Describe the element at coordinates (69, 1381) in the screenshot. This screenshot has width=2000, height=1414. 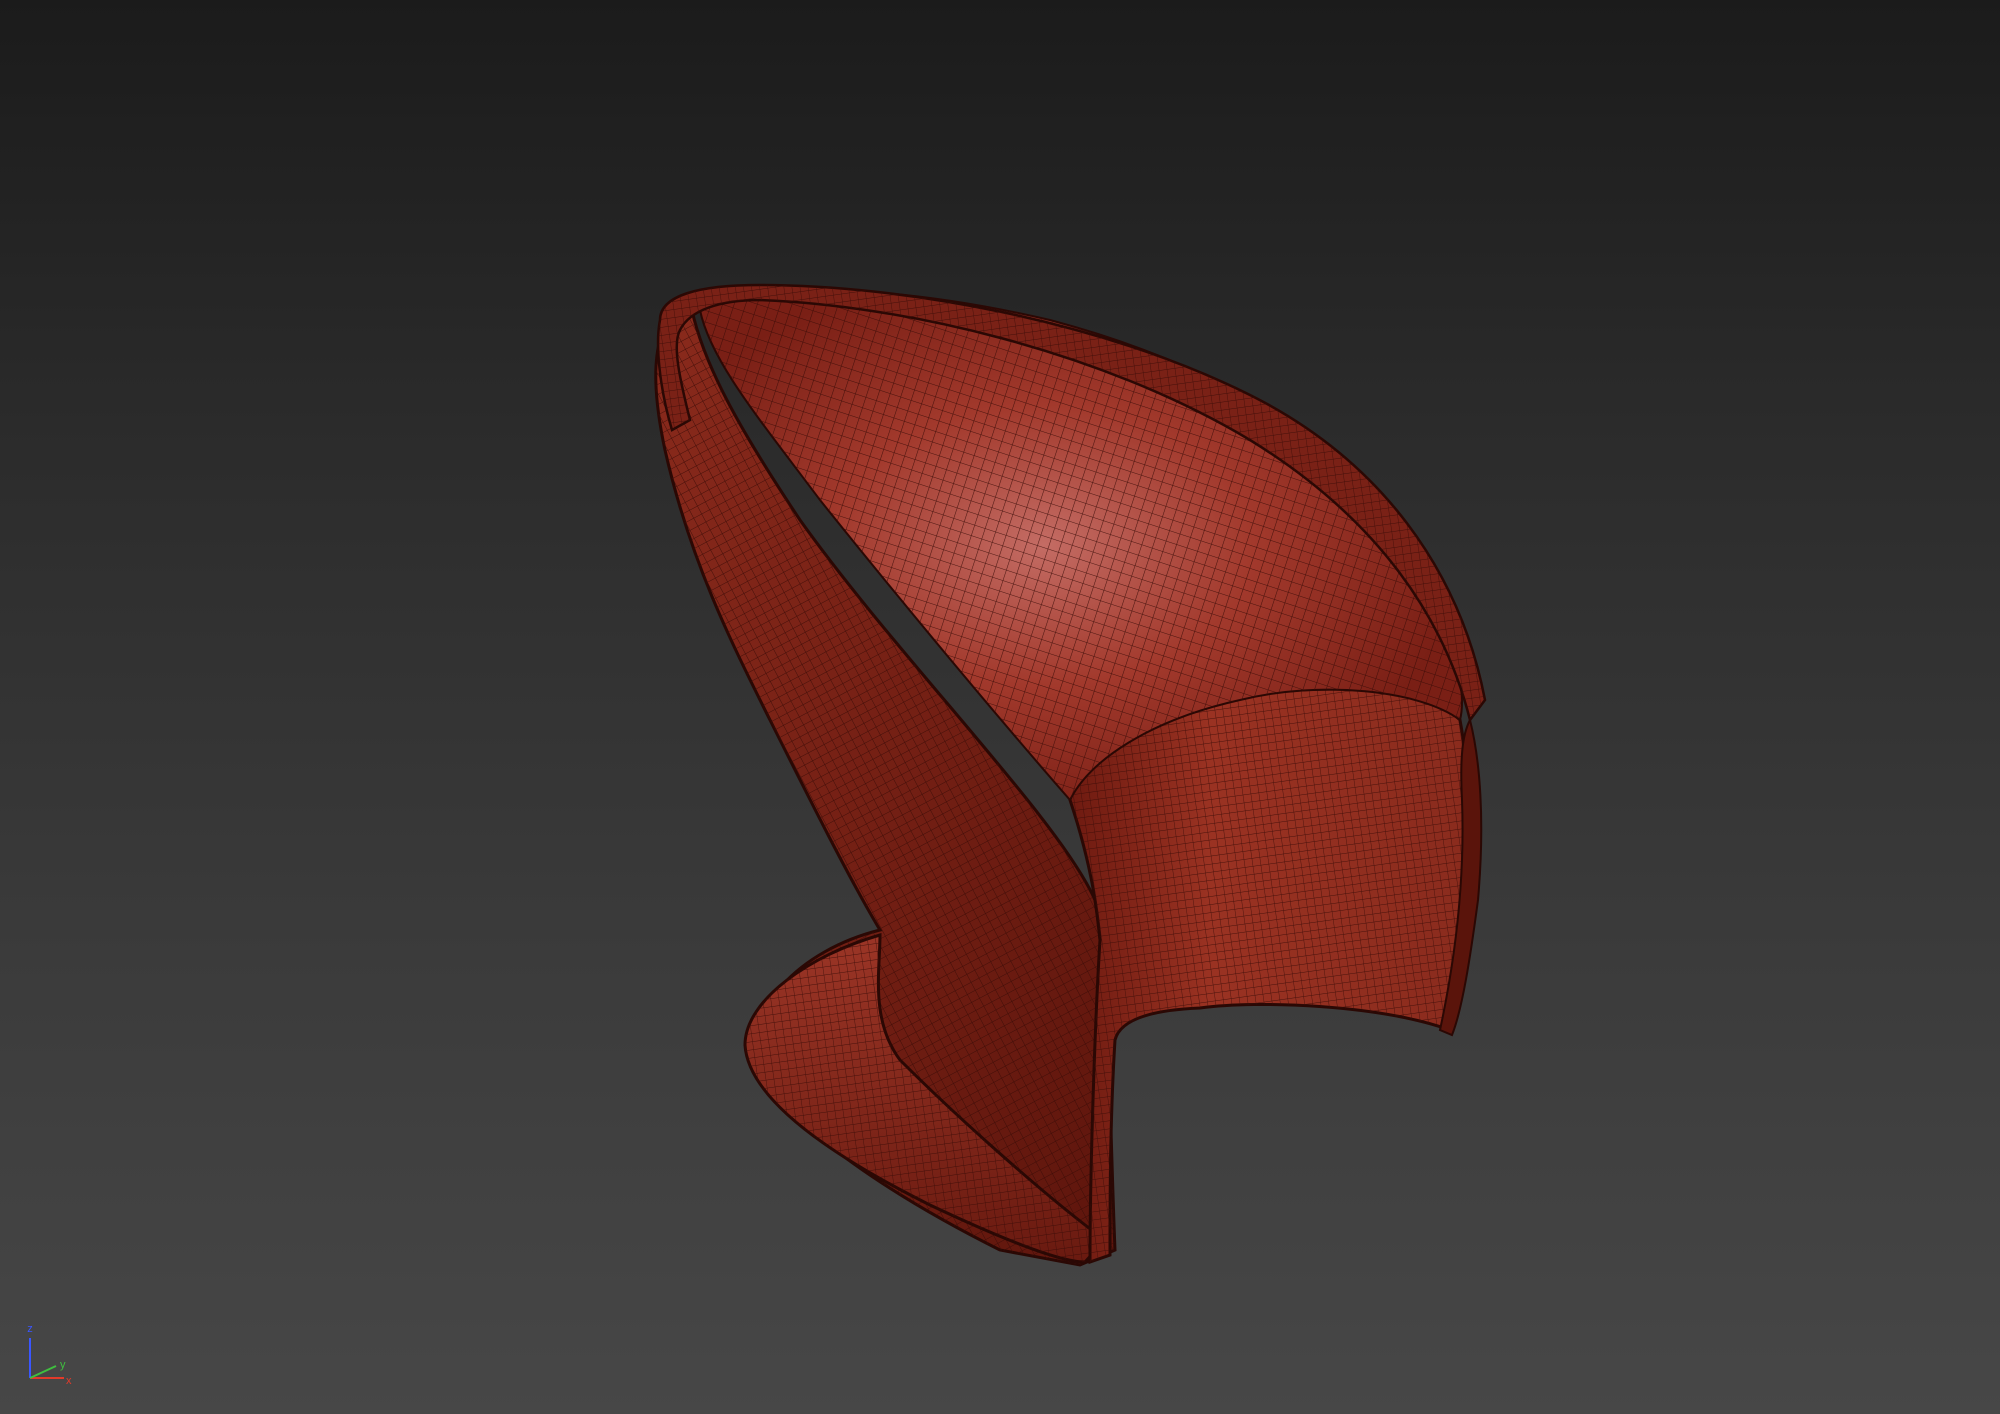
I see `x-axis-label: x` at that location.